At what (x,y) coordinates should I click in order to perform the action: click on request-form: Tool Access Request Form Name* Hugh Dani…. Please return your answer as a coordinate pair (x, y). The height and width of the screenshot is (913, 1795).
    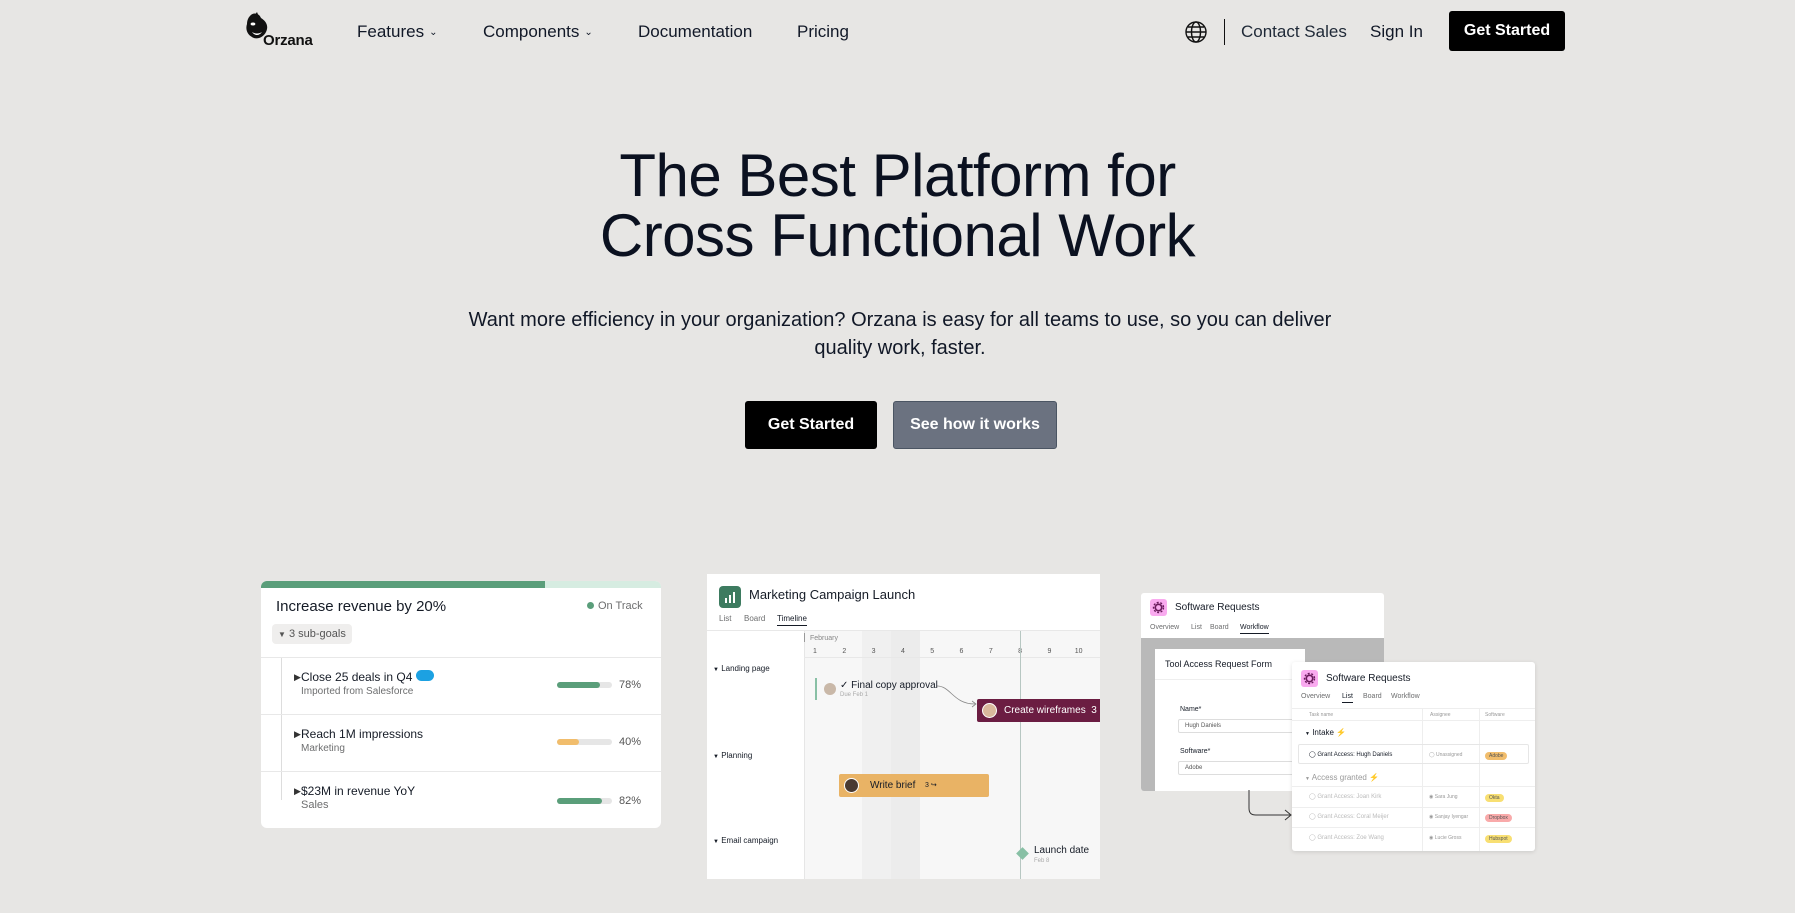
    Looking at the image, I should click on (1230, 720).